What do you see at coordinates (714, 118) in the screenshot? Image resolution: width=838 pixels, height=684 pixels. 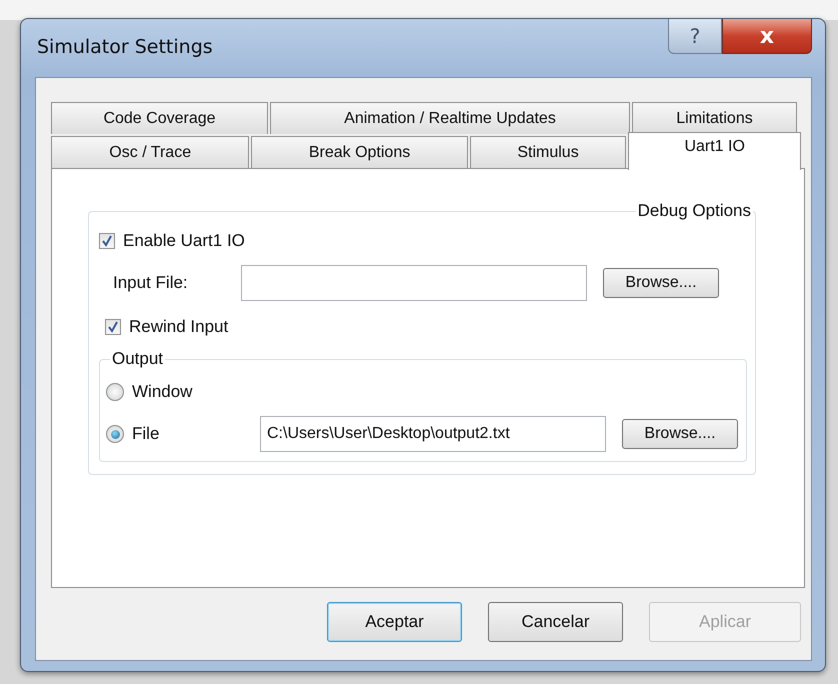 I see `tab: Limitations` at bounding box center [714, 118].